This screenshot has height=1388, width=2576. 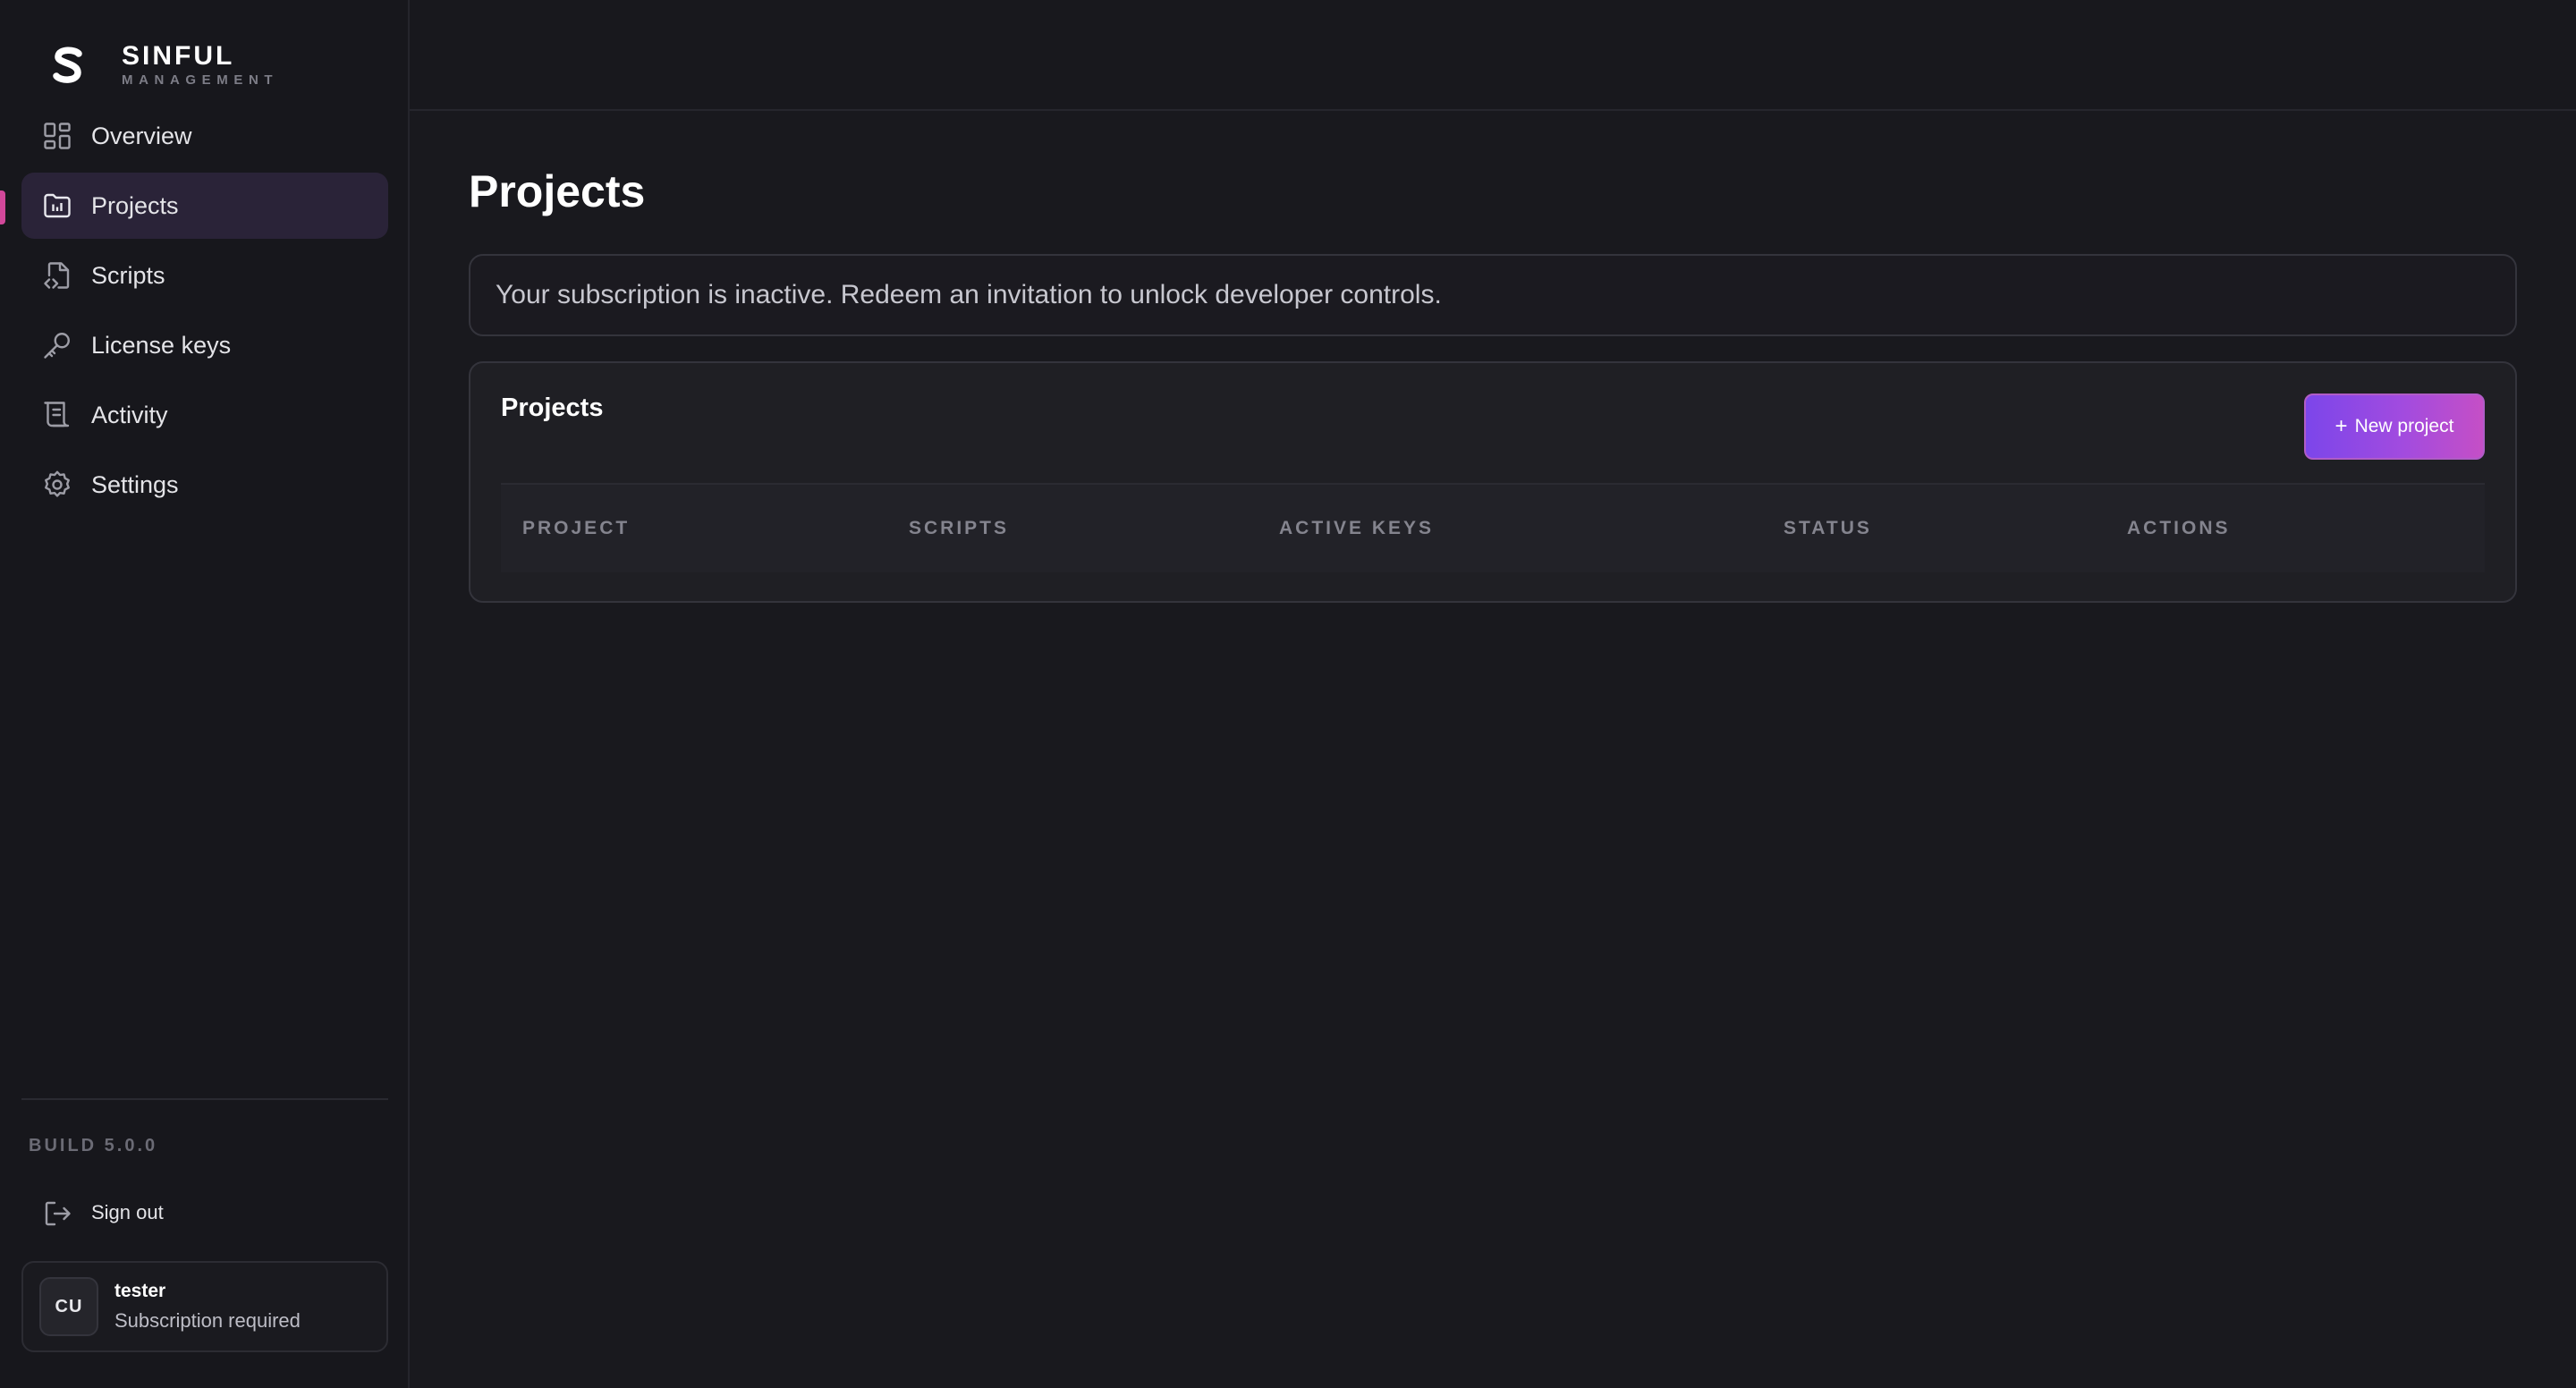 I want to click on user-name: tester, so click(x=140, y=1291).